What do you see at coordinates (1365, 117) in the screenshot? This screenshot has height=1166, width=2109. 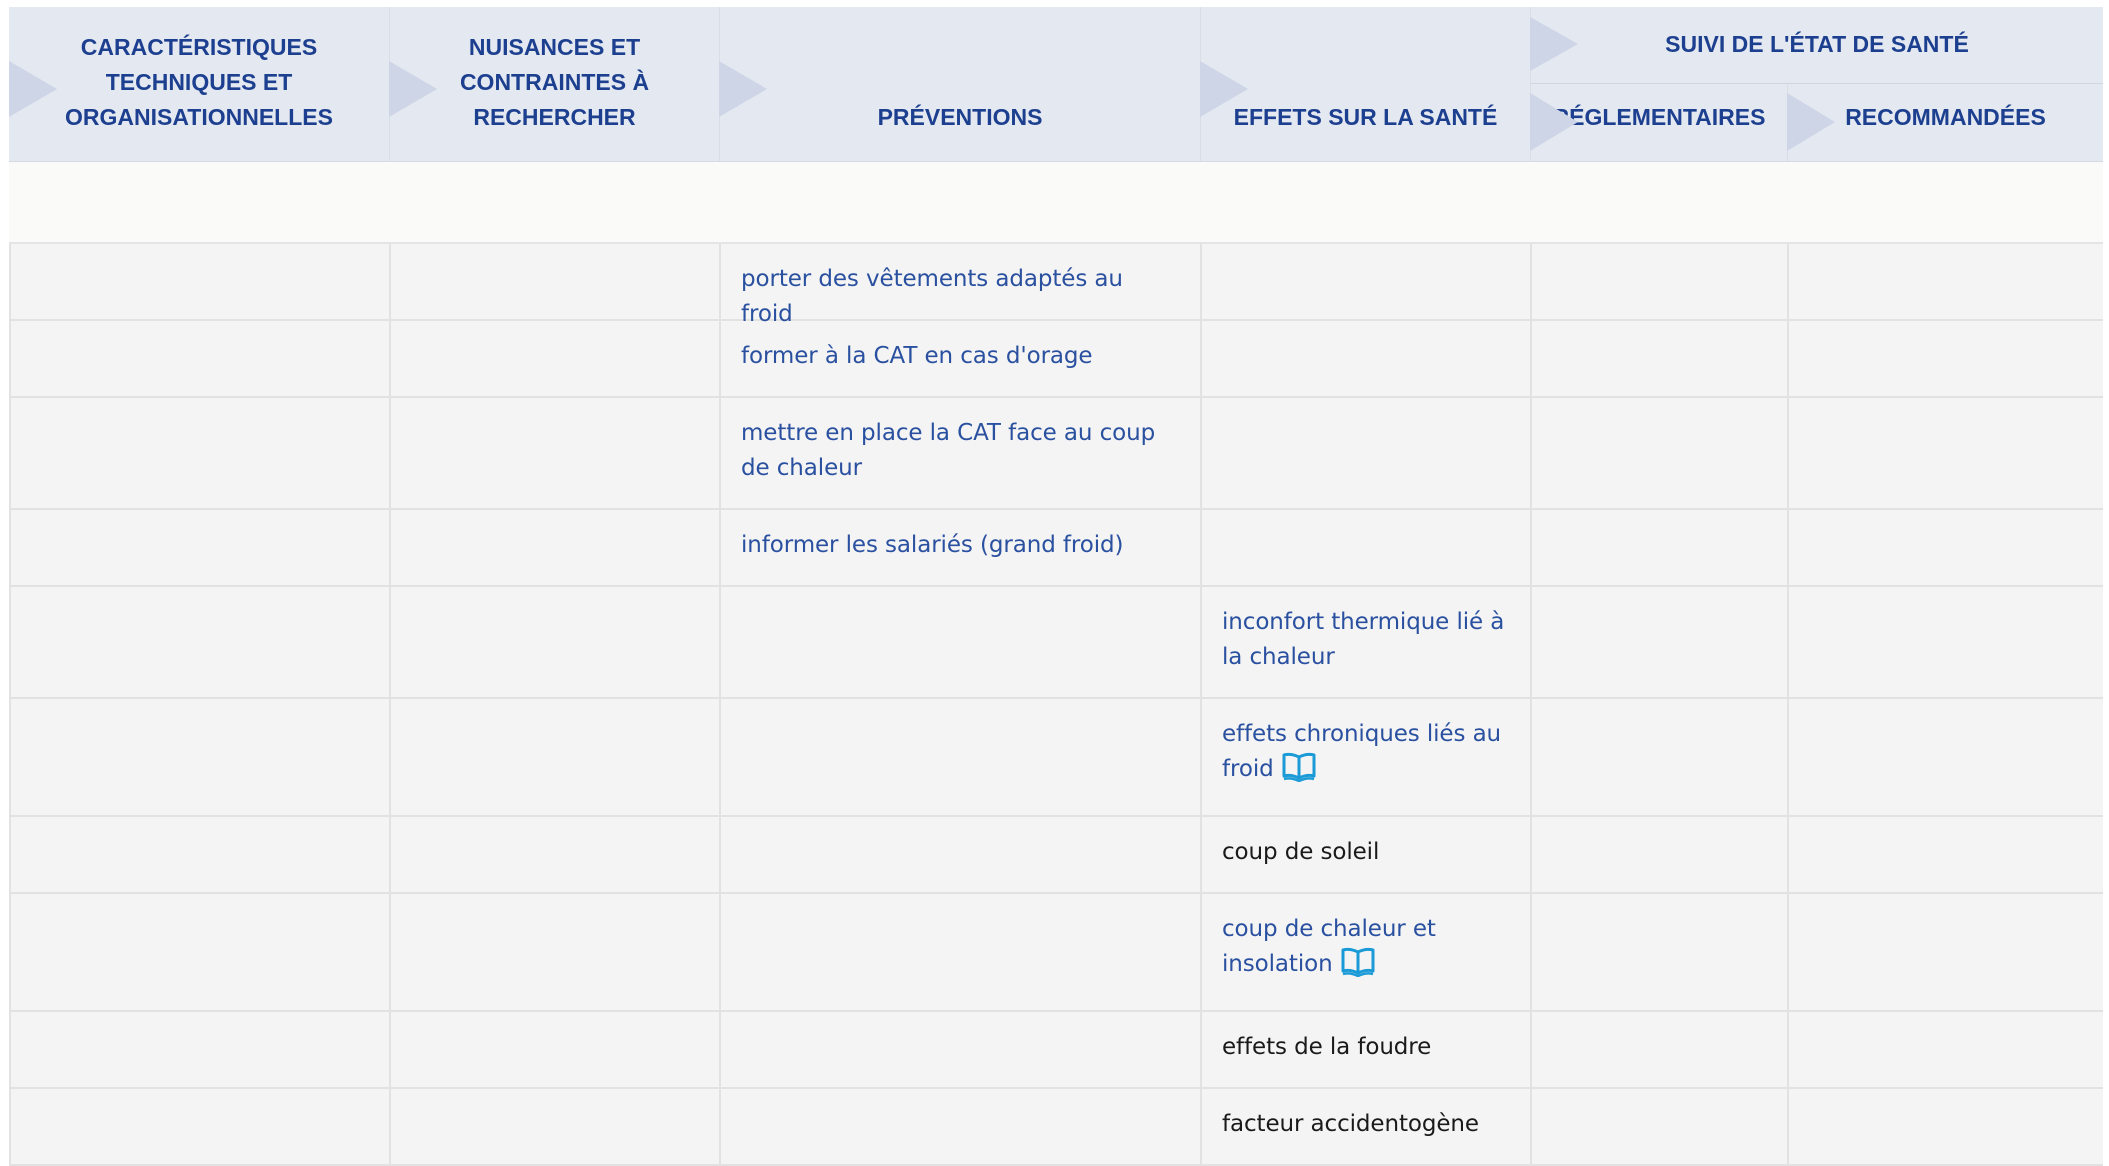 I see `header-effets-label: EFFETS SUR LA SANTÉ` at bounding box center [1365, 117].